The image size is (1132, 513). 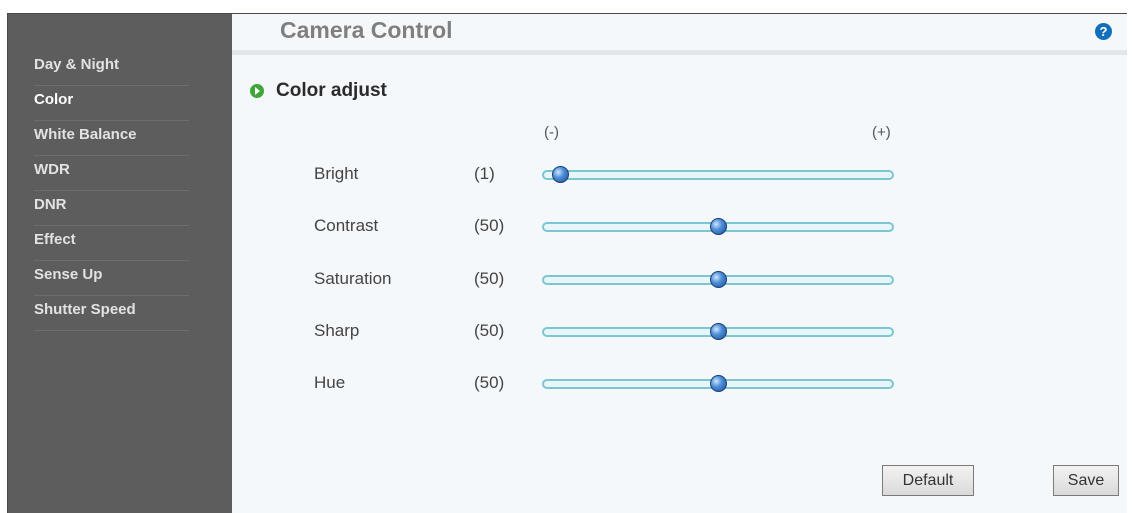 I want to click on sidebar-item-dnr: DNR, so click(x=111, y=209).